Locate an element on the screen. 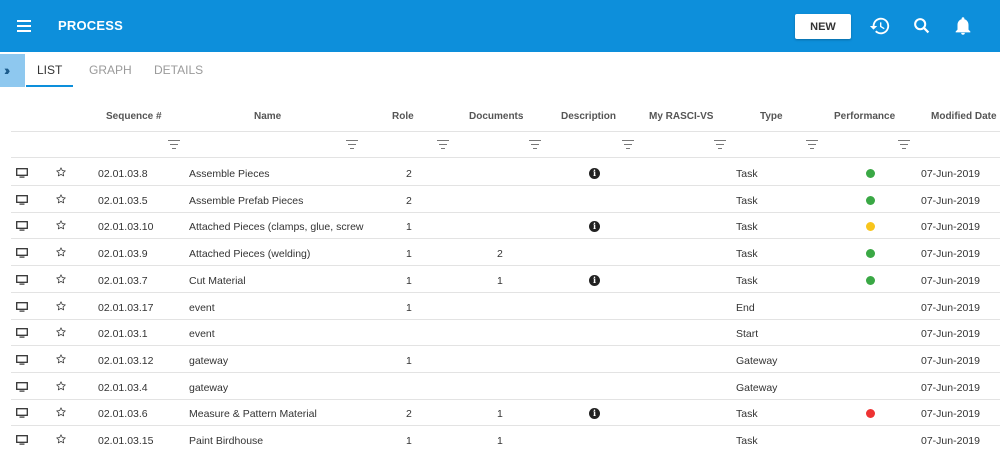 The image size is (1000, 451). column-header-documents: Documents is located at coordinates (496, 116).